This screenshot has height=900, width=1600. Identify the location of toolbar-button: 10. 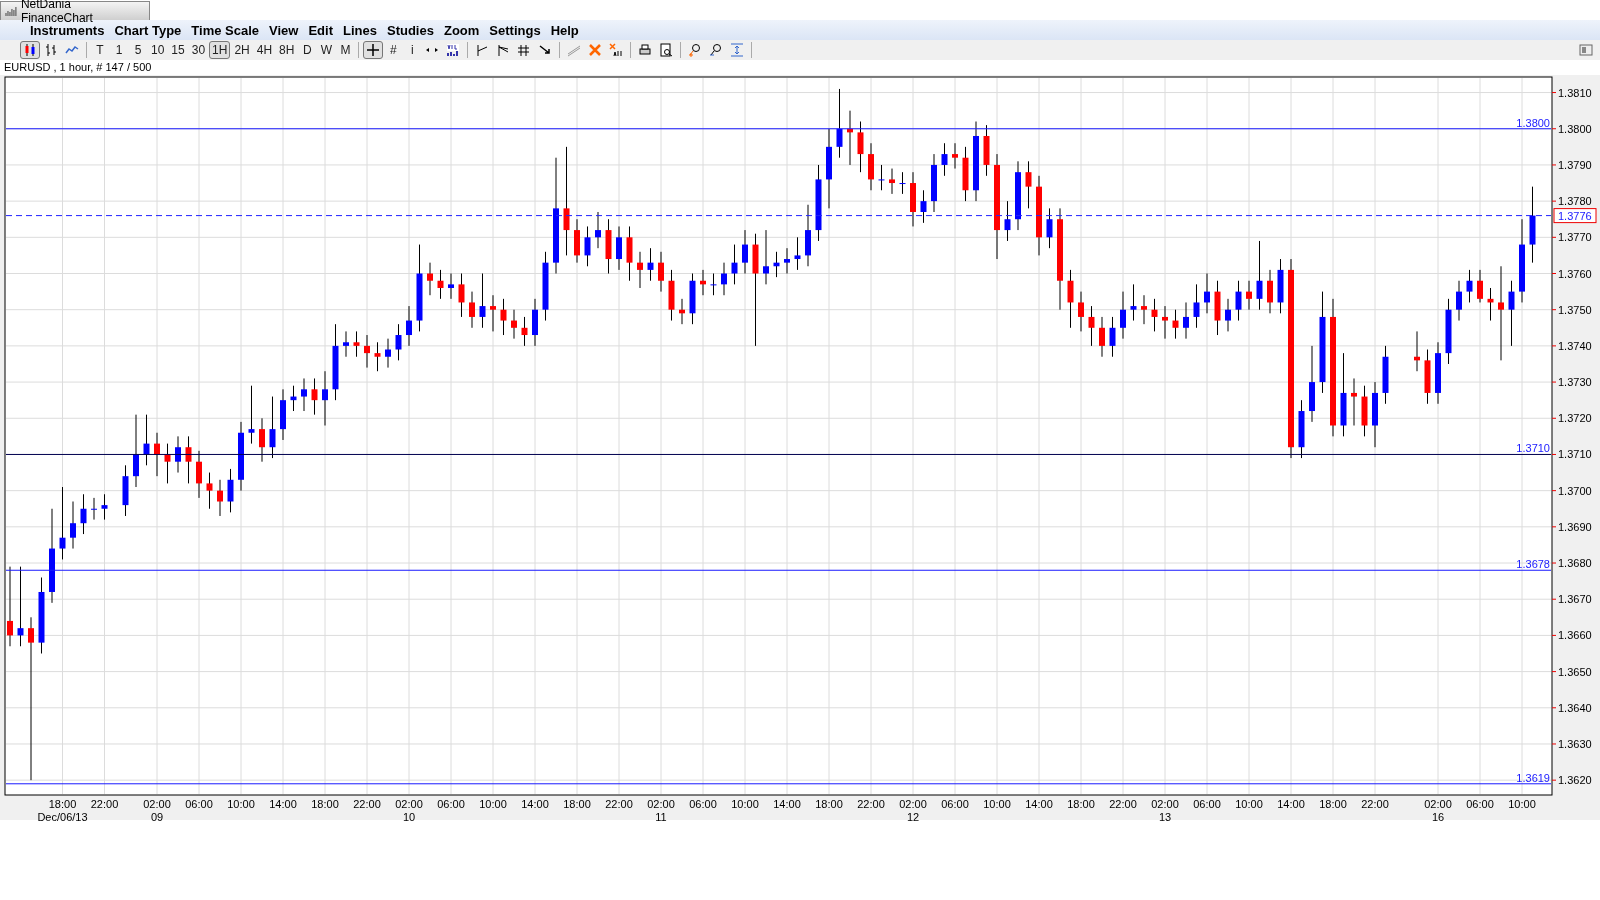
(158, 50).